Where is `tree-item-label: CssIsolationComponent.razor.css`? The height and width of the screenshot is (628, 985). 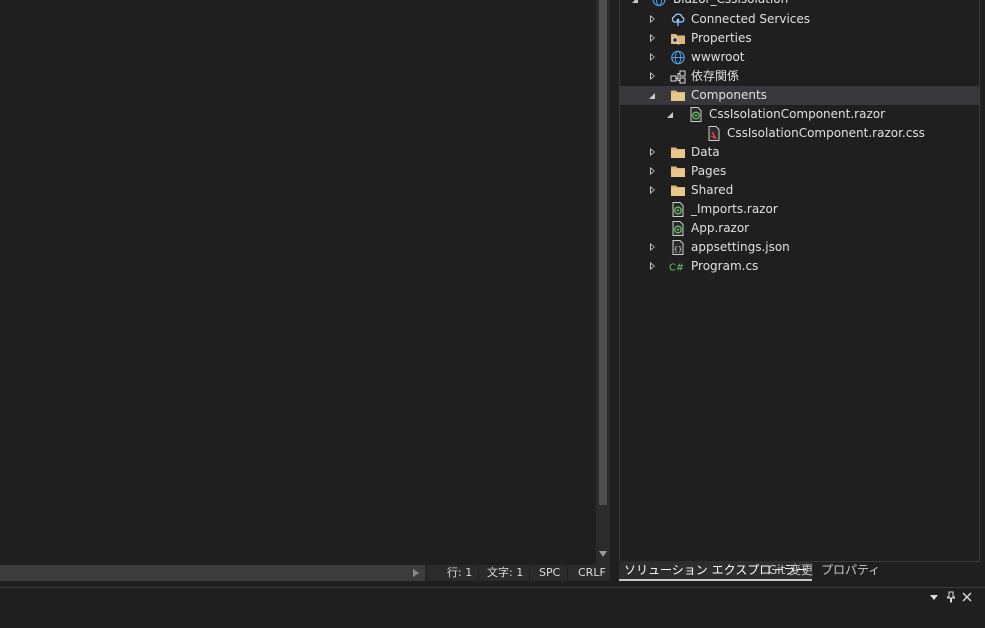 tree-item-label: CssIsolationComponent.razor.css is located at coordinates (826, 133).